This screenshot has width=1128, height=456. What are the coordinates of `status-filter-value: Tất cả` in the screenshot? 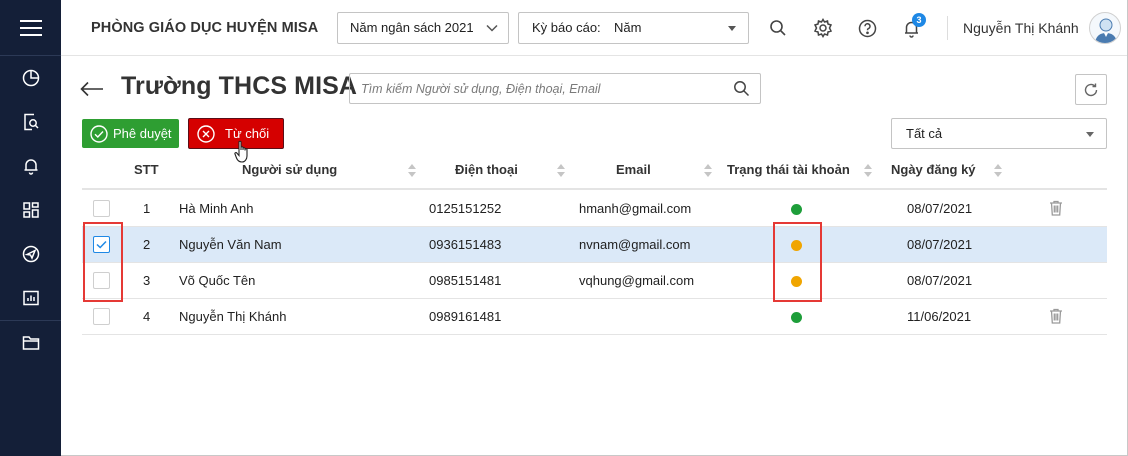 It's located at (924, 133).